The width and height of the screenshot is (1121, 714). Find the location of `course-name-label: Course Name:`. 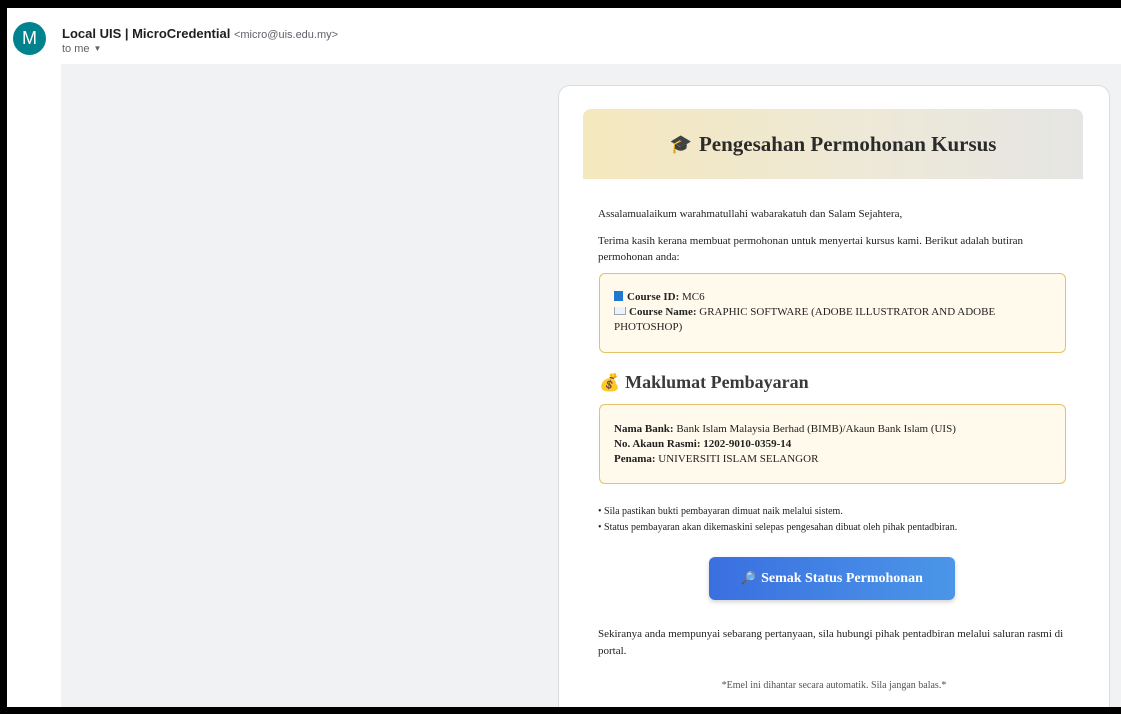

course-name-label: Course Name: is located at coordinates (663, 312).